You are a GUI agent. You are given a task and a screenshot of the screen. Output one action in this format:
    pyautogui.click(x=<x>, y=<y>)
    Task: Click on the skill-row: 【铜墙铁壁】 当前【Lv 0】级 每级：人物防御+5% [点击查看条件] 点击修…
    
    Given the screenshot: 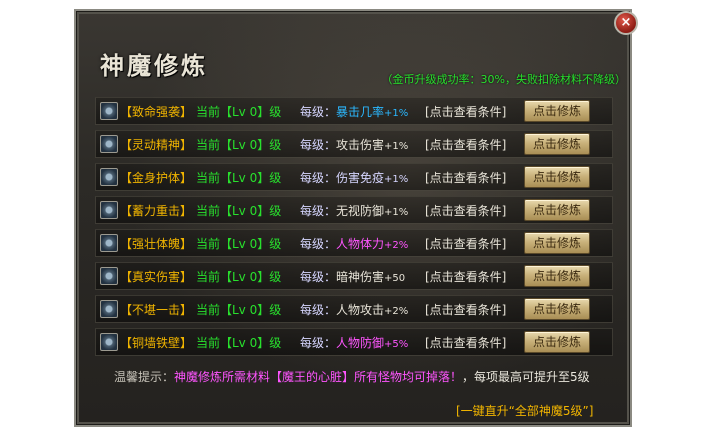 What is the action you would take?
    pyautogui.click(x=354, y=342)
    